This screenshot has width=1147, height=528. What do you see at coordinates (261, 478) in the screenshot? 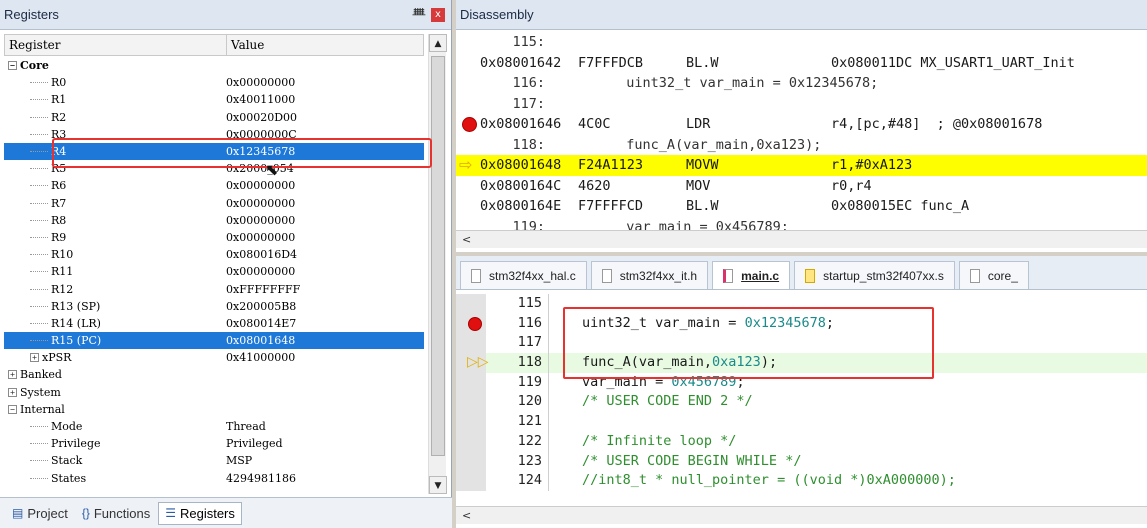
I see `register-value: 4294981186` at bounding box center [261, 478].